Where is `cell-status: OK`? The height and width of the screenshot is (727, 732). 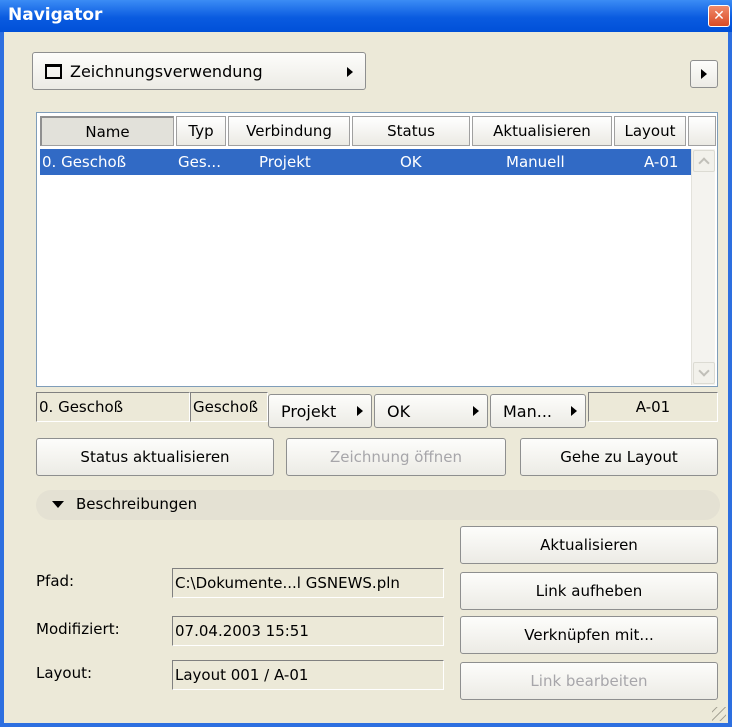 cell-status: OK is located at coordinates (411, 162).